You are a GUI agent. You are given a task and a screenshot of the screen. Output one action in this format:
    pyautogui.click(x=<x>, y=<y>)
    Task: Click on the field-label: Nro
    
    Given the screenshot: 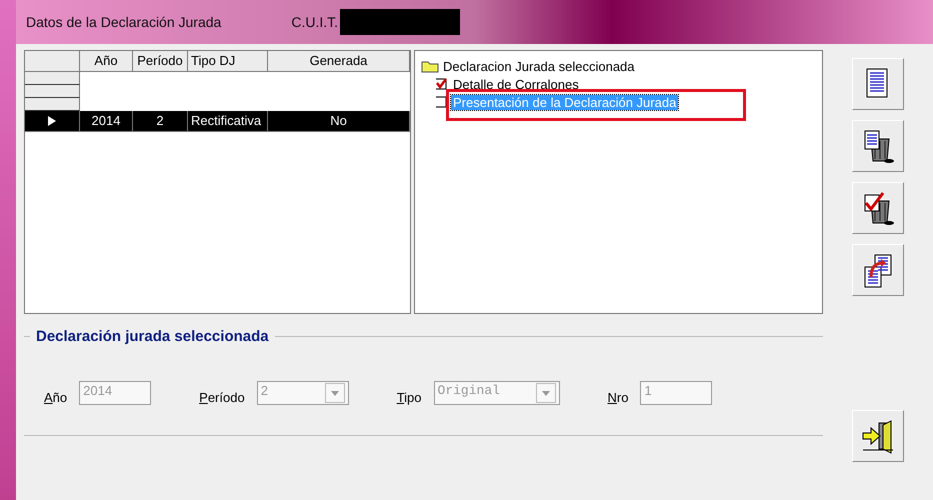 What is the action you would take?
    pyautogui.click(x=618, y=397)
    